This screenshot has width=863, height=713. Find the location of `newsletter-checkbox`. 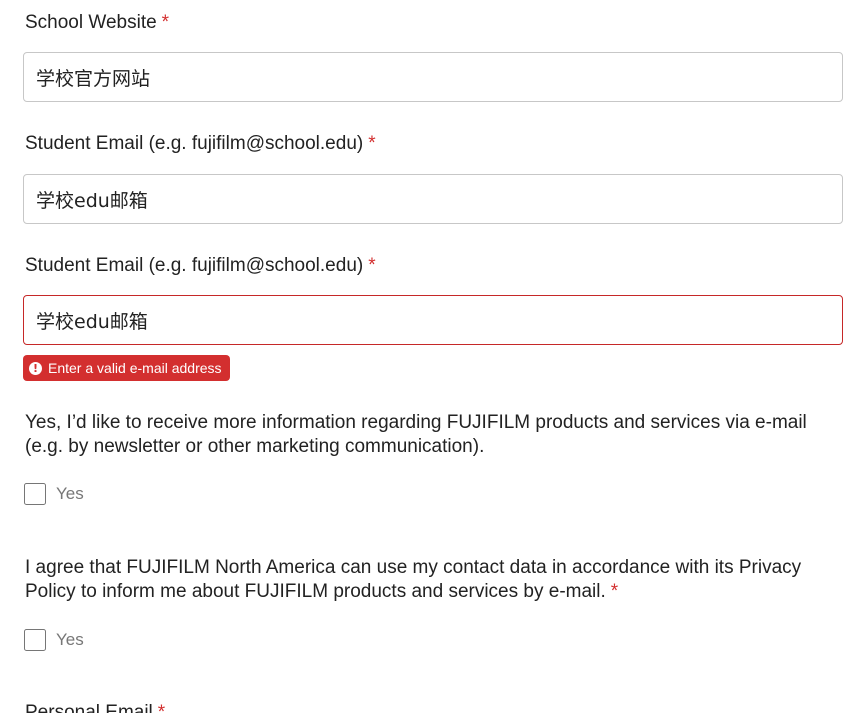

newsletter-checkbox is located at coordinates (35, 494).